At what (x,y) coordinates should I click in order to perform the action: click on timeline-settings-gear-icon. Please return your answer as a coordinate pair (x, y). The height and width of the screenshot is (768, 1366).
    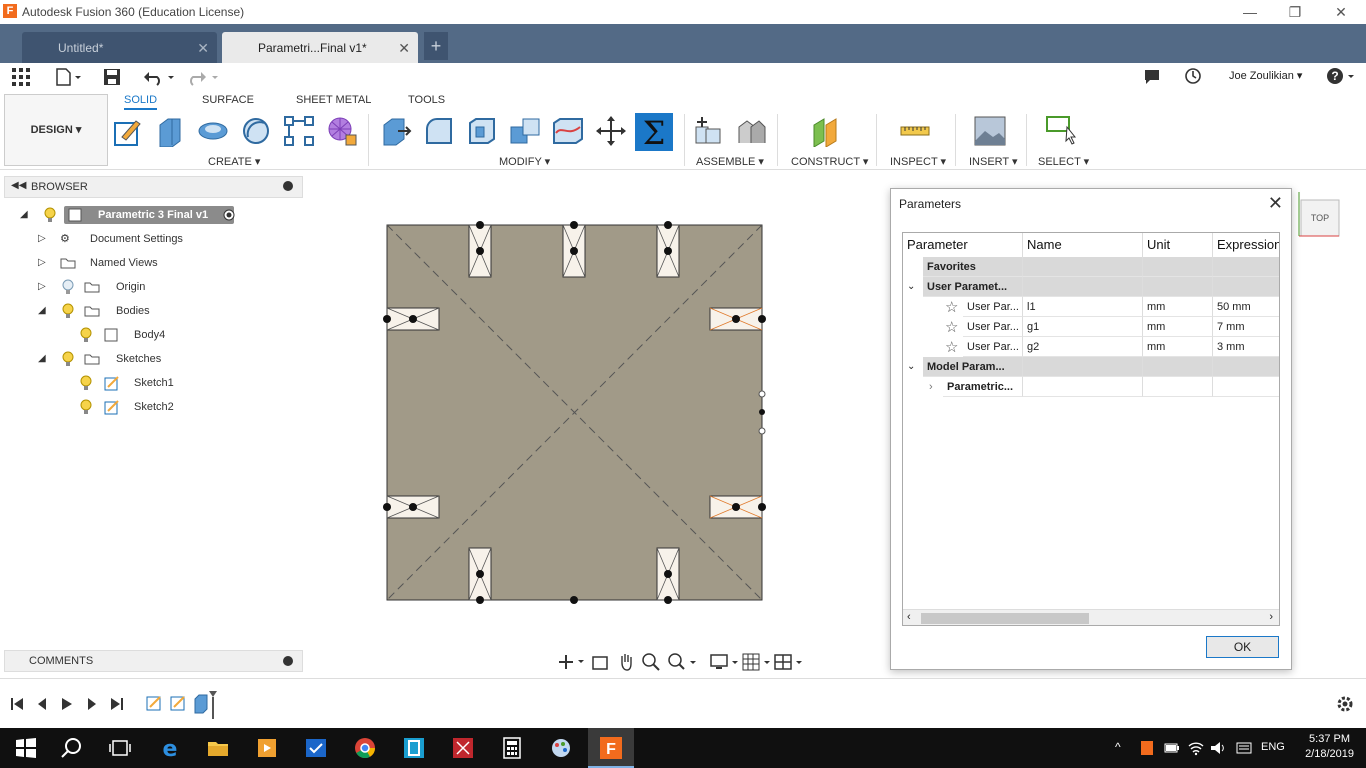
    Looking at the image, I should click on (1345, 704).